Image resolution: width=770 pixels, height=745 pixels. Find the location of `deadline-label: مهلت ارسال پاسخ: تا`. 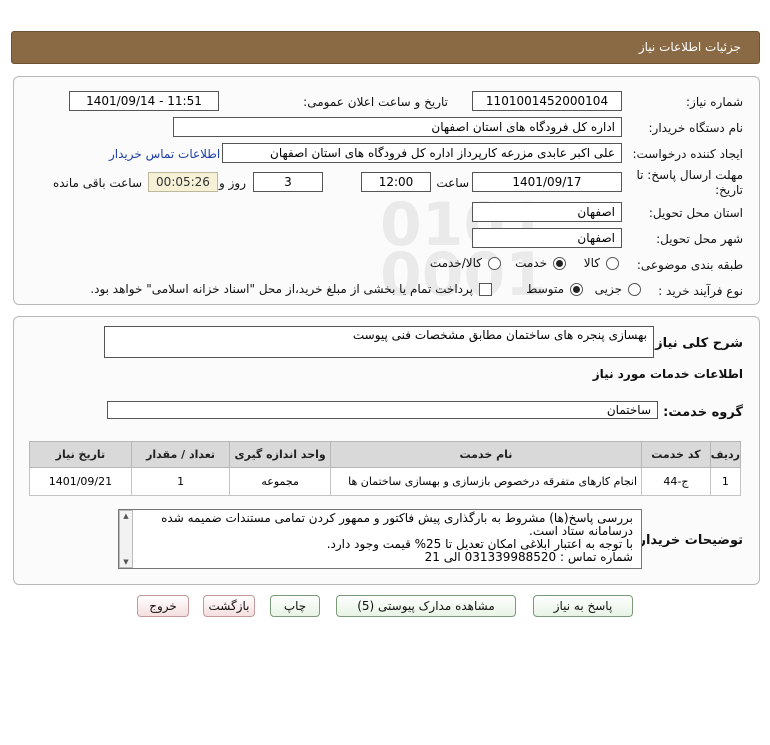

deadline-label: مهلت ارسال پاسخ: تا is located at coordinates (689, 175).